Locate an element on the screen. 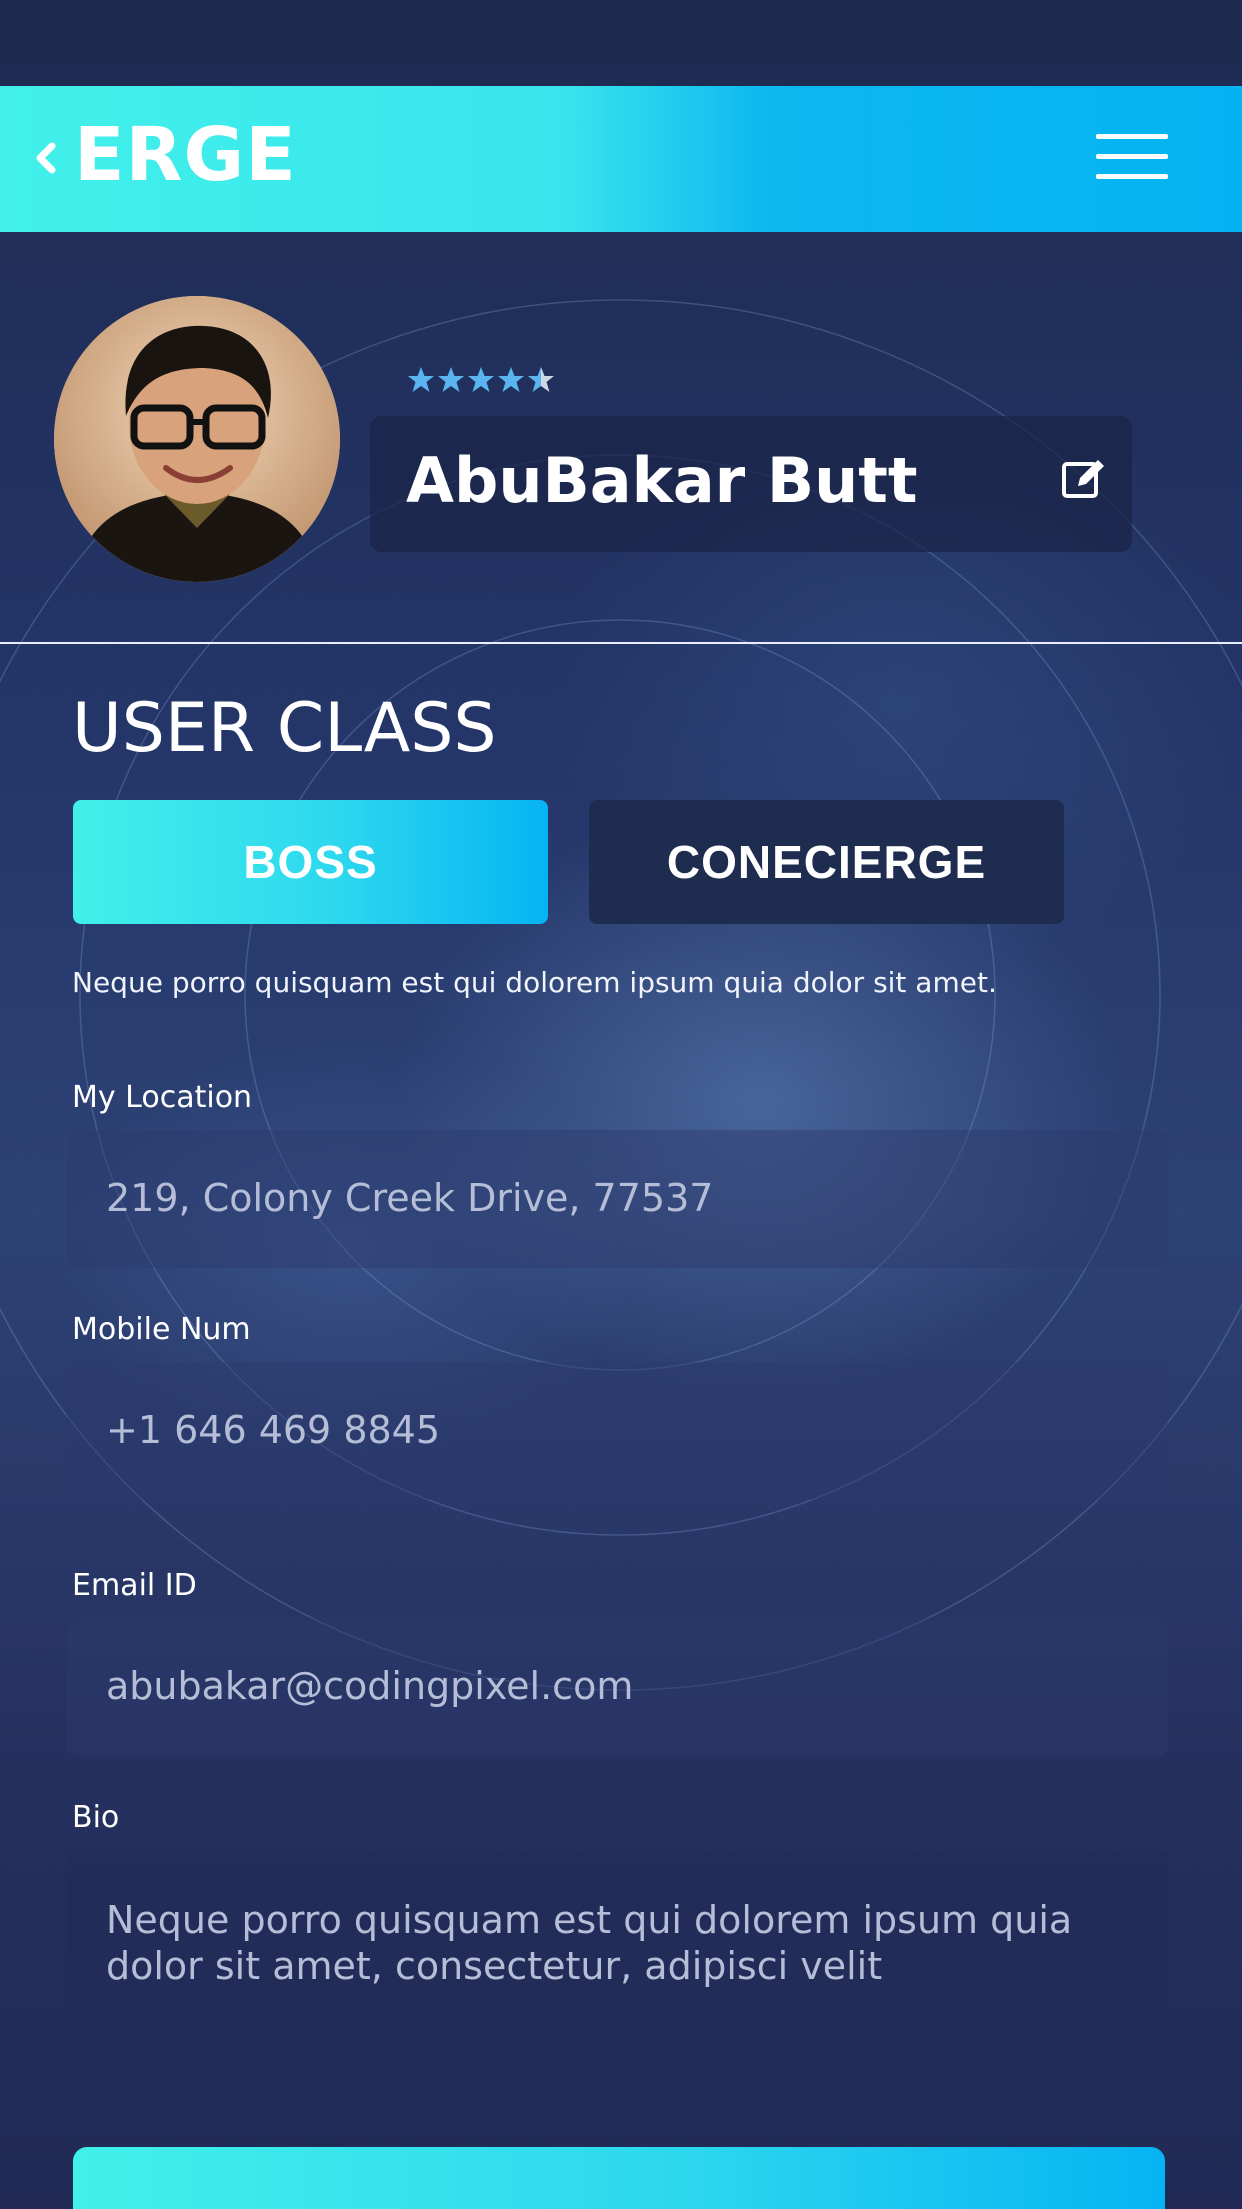 The width and height of the screenshot is (1242, 2209). avatar is located at coordinates (197, 439).